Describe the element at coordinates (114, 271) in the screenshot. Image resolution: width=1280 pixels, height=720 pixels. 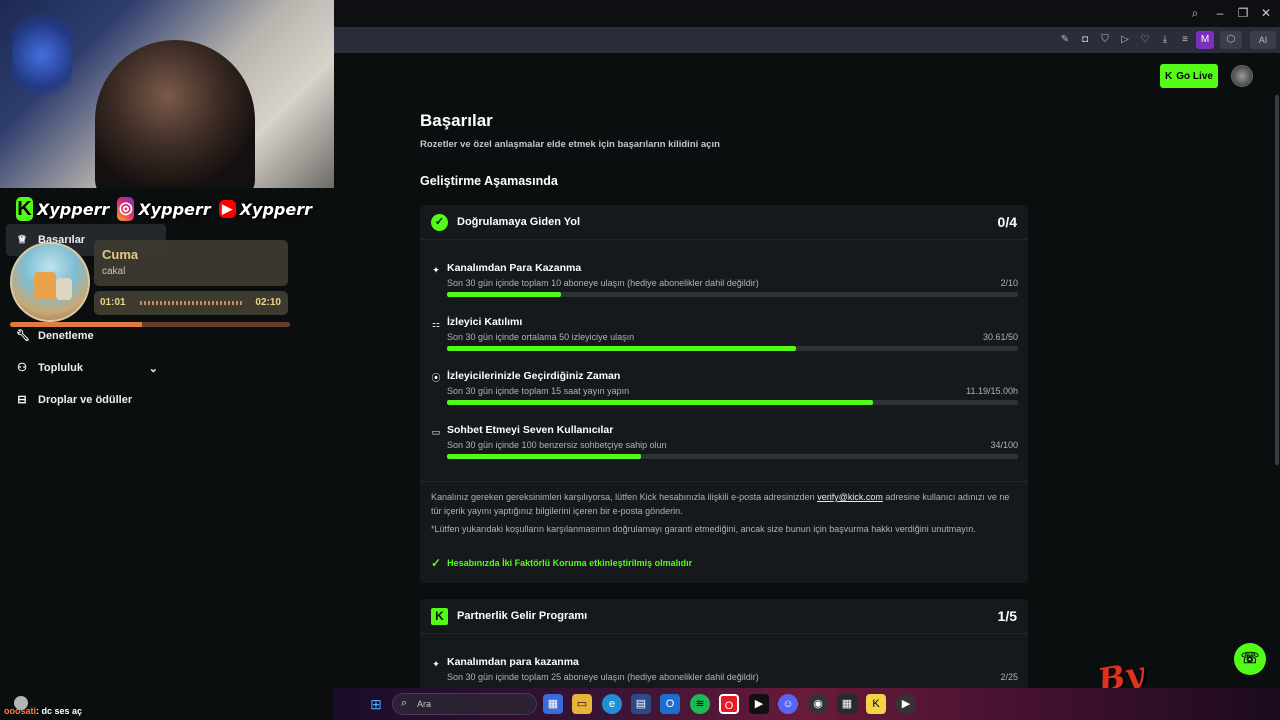
I see `track-artist: cakal` at that location.